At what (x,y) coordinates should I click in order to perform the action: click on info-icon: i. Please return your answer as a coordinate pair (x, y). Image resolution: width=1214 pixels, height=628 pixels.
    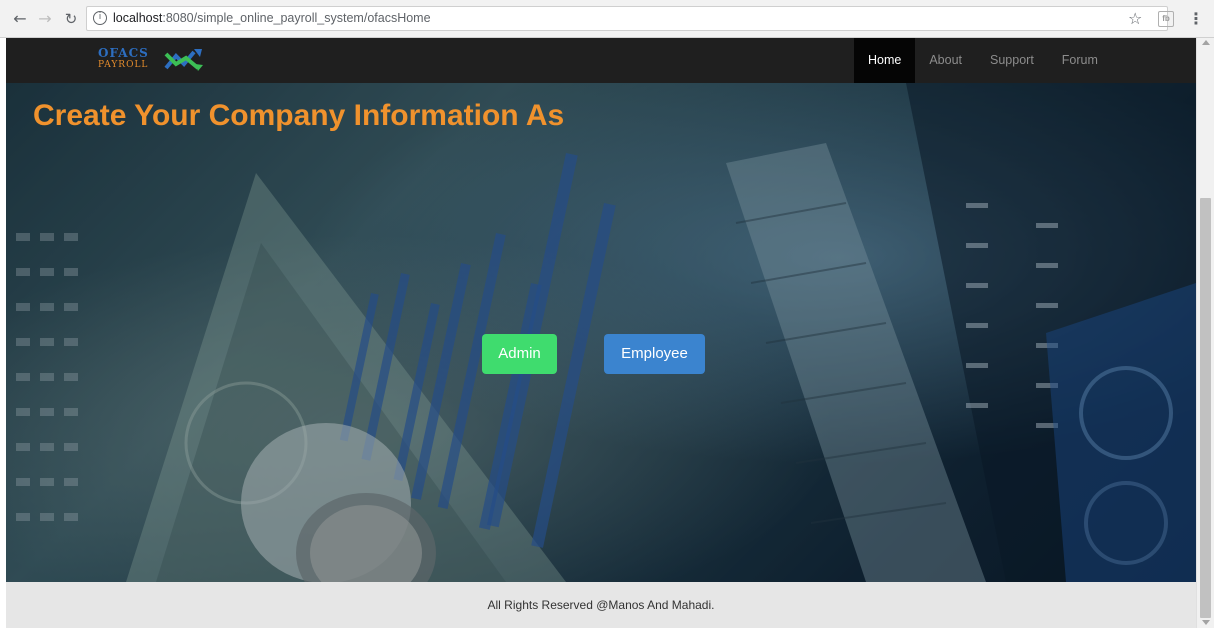
    Looking at the image, I should click on (100, 18).